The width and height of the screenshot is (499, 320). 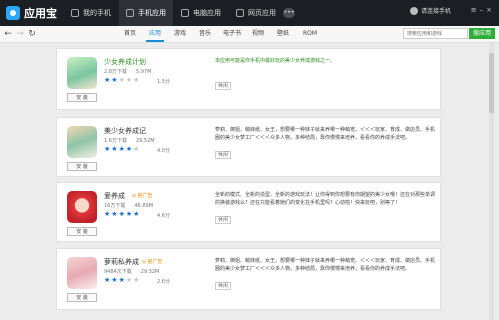 I want to click on tab-my-phone: 我的手机, so click(x=91, y=13).